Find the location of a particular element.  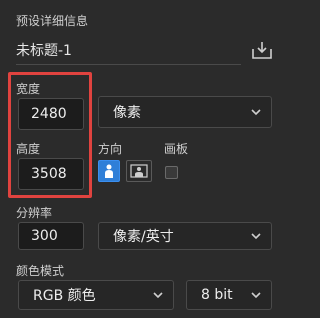

artboard-checkbox is located at coordinates (171, 172).